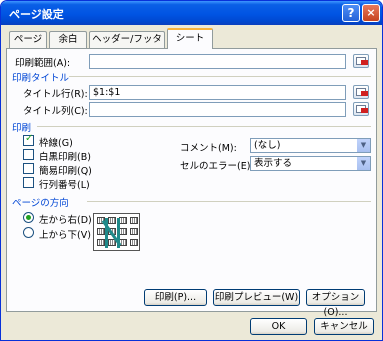  I want to click on row-col-headings-checkbox, so click(28, 182).